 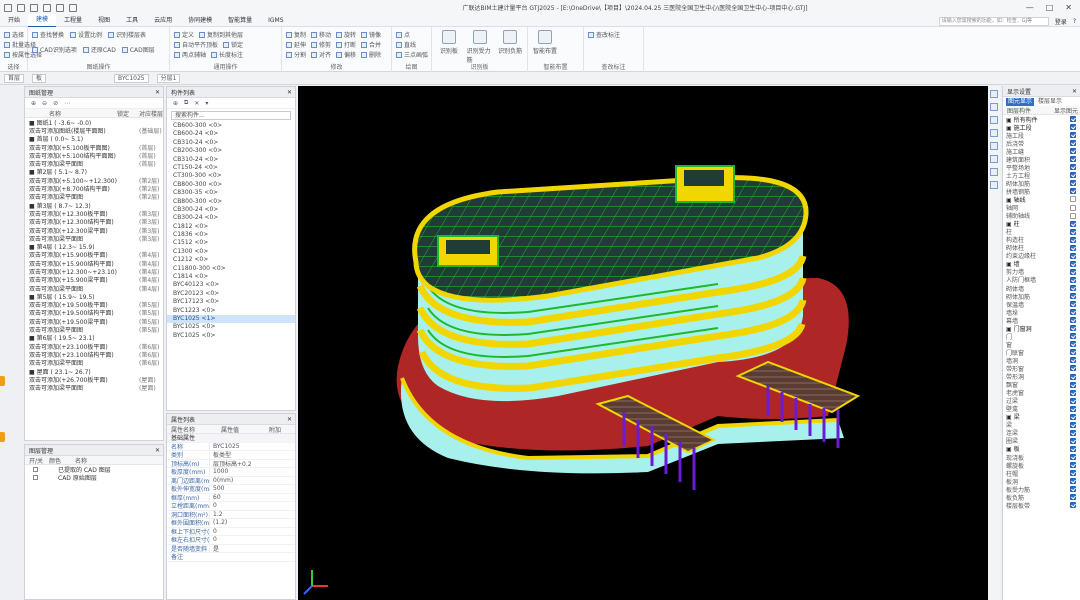 I want to click on new-file-icon, so click(x=8, y=7).